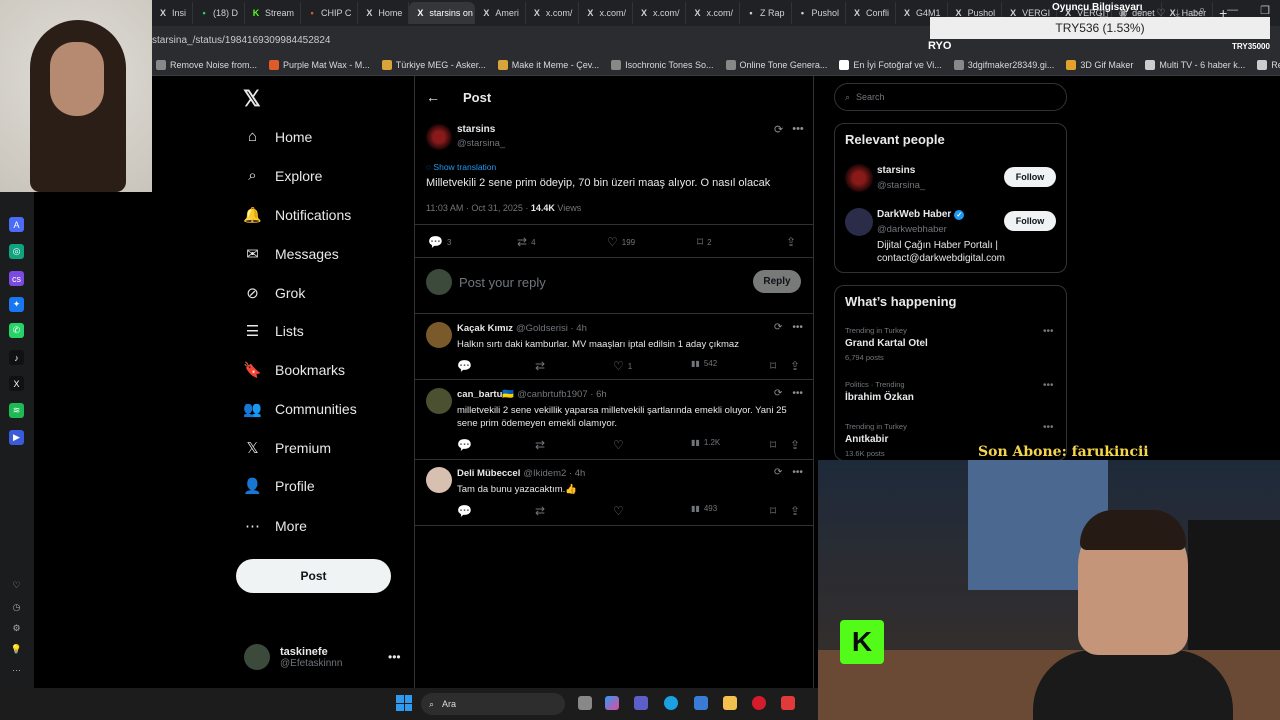 The width and height of the screenshot is (1280, 720). What do you see at coordinates (16, 649) in the screenshot?
I see `bulb-icon: 💡` at bounding box center [16, 649].